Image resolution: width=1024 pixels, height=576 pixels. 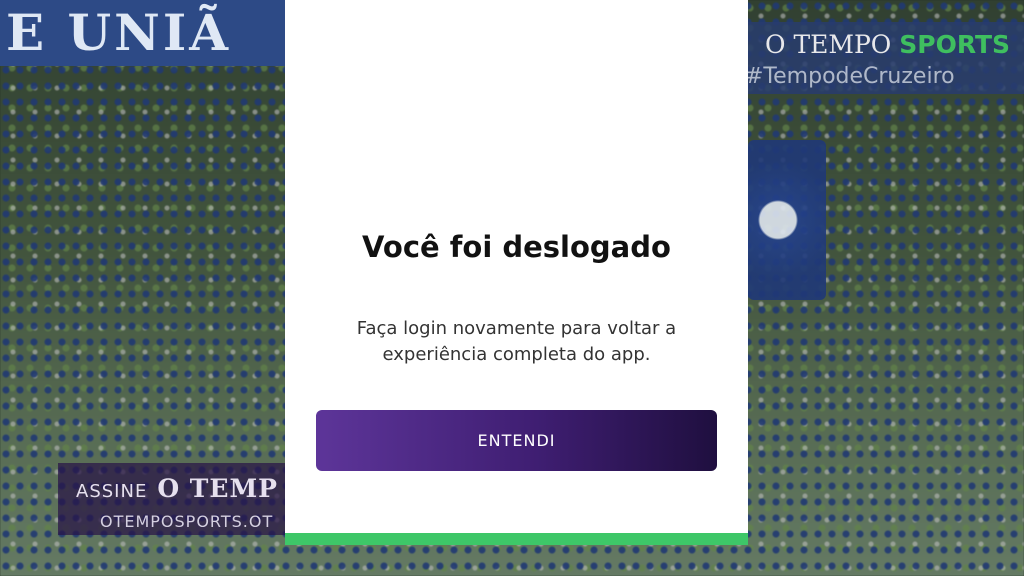 What do you see at coordinates (955, 44) in the screenshot?
I see `watermark-sports: SPORTS` at bounding box center [955, 44].